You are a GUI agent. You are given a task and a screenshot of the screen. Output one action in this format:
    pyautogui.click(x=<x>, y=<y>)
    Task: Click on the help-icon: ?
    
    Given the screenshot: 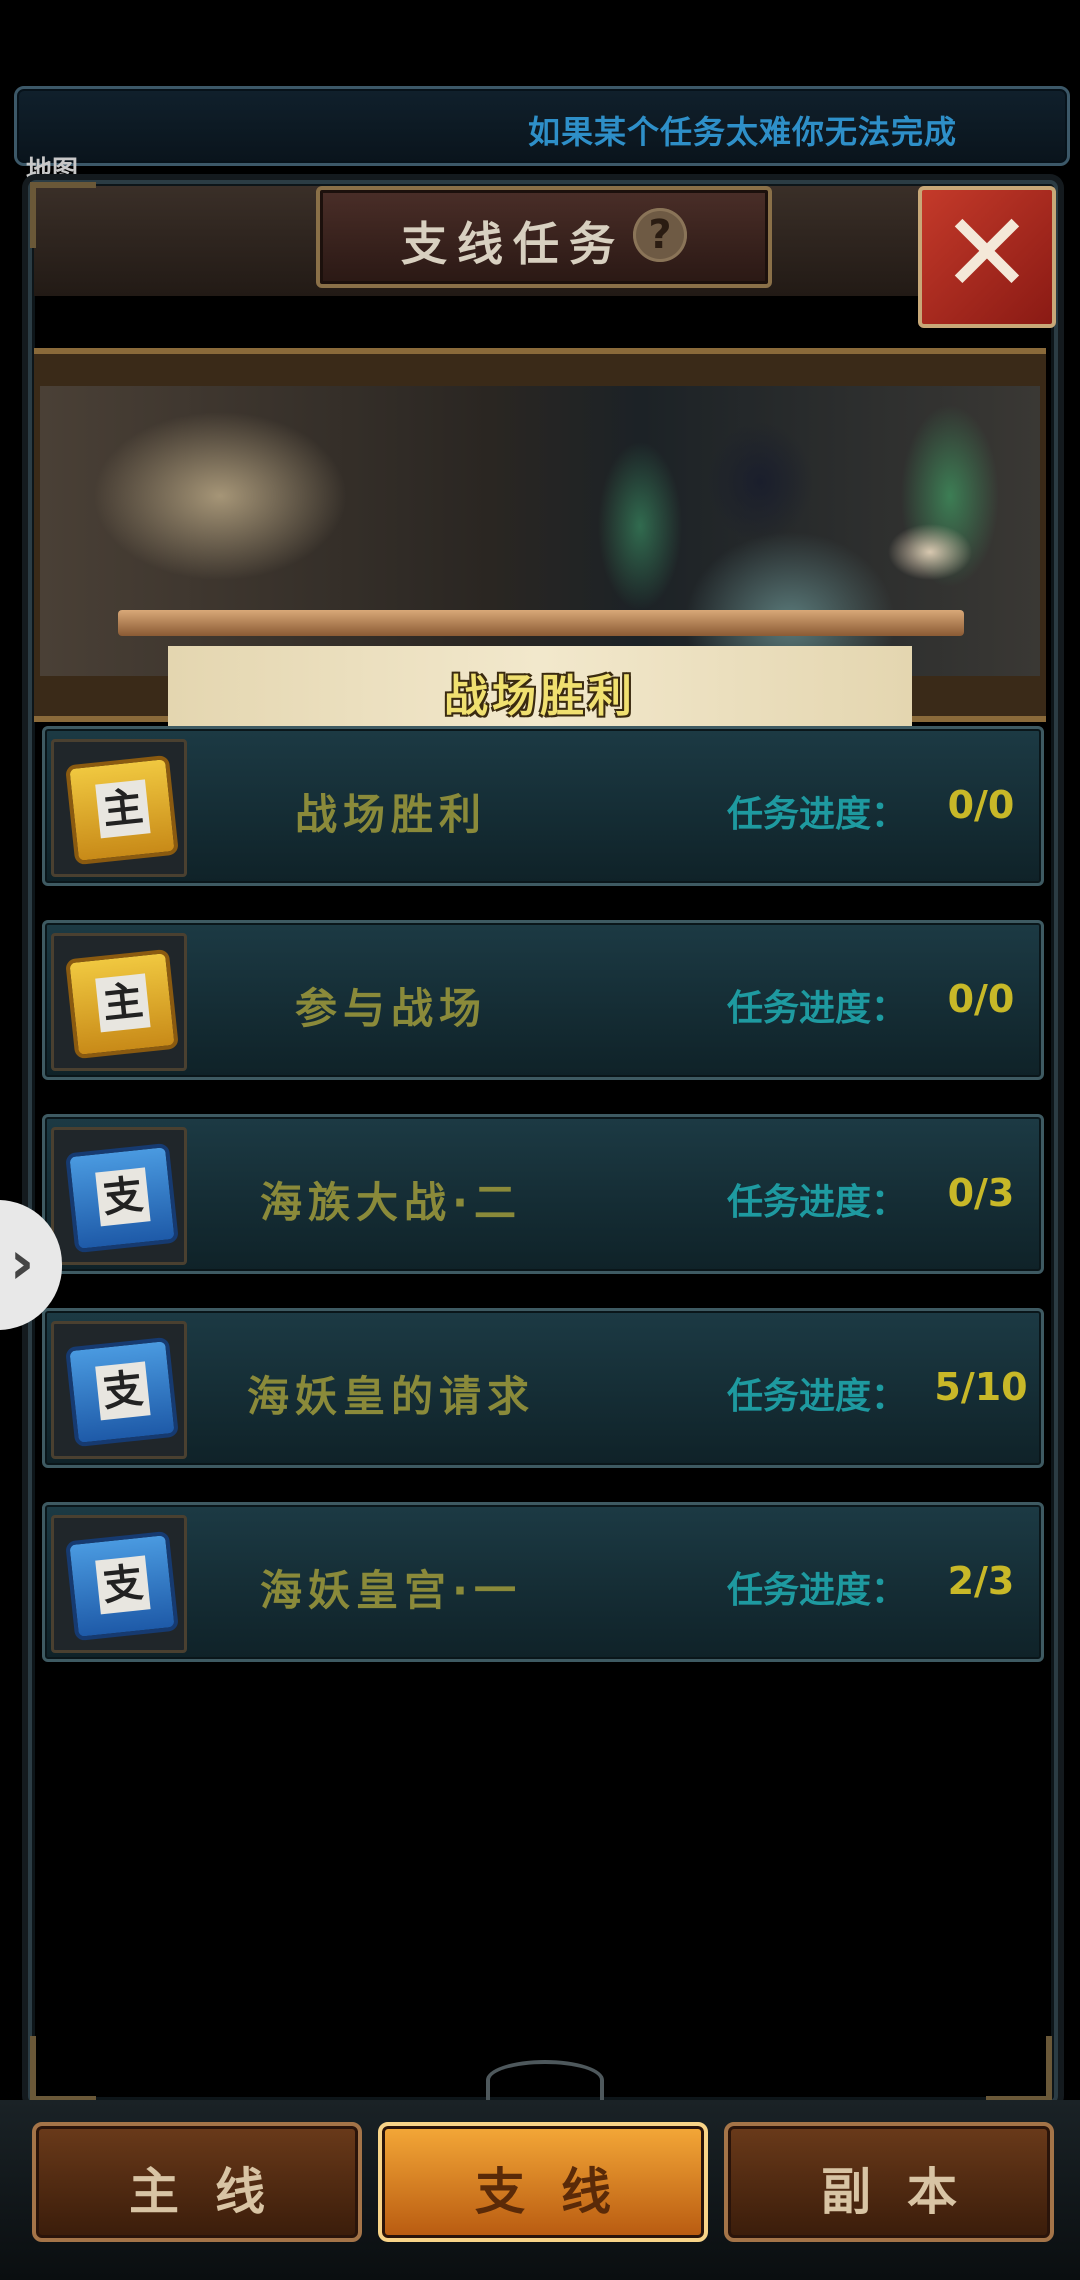 What is the action you would take?
    pyautogui.click(x=660, y=235)
    